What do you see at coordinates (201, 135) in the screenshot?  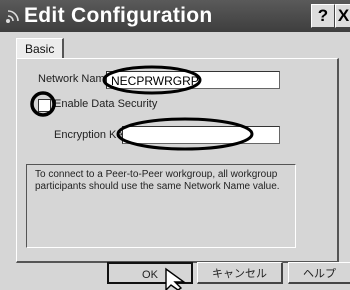 I see `encryption-key-field` at bounding box center [201, 135].